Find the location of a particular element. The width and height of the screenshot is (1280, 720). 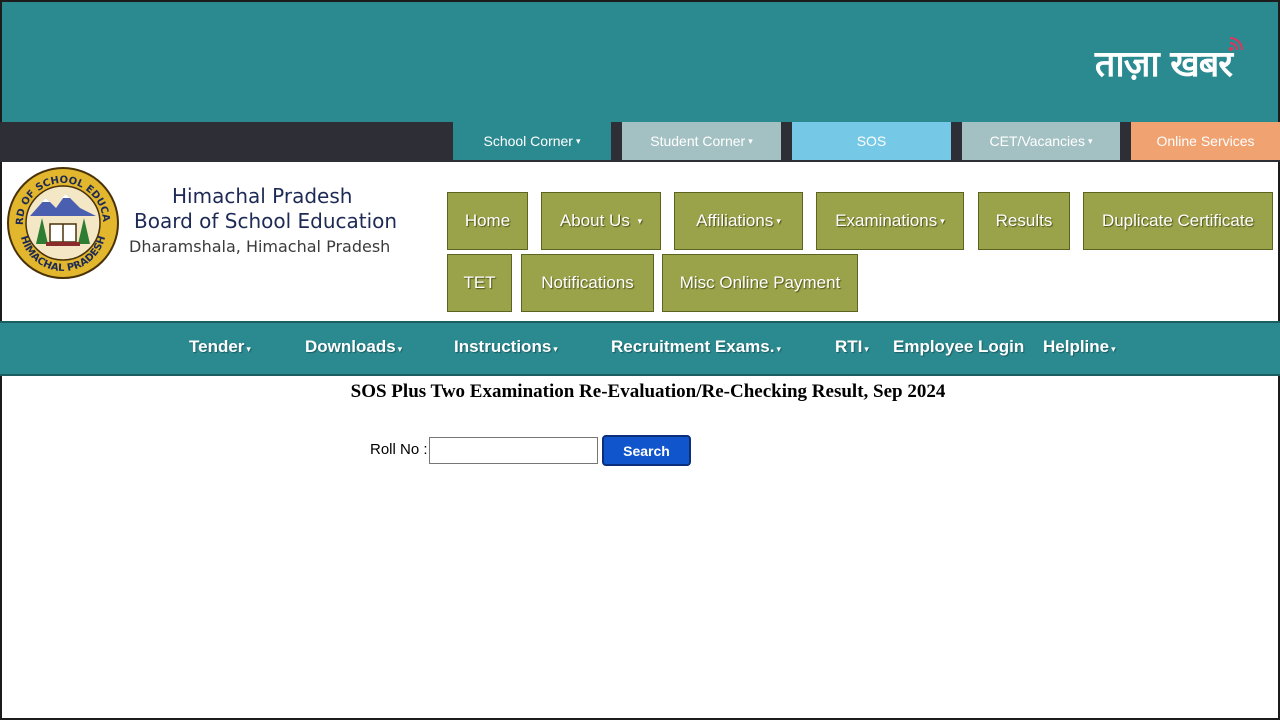

nav-label: Notifications is located at coordinates (587, 282).